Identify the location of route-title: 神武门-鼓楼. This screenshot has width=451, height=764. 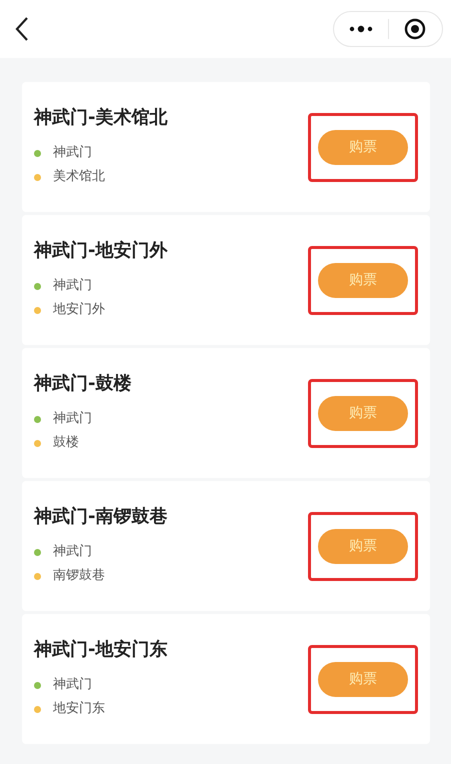
(83, 383).